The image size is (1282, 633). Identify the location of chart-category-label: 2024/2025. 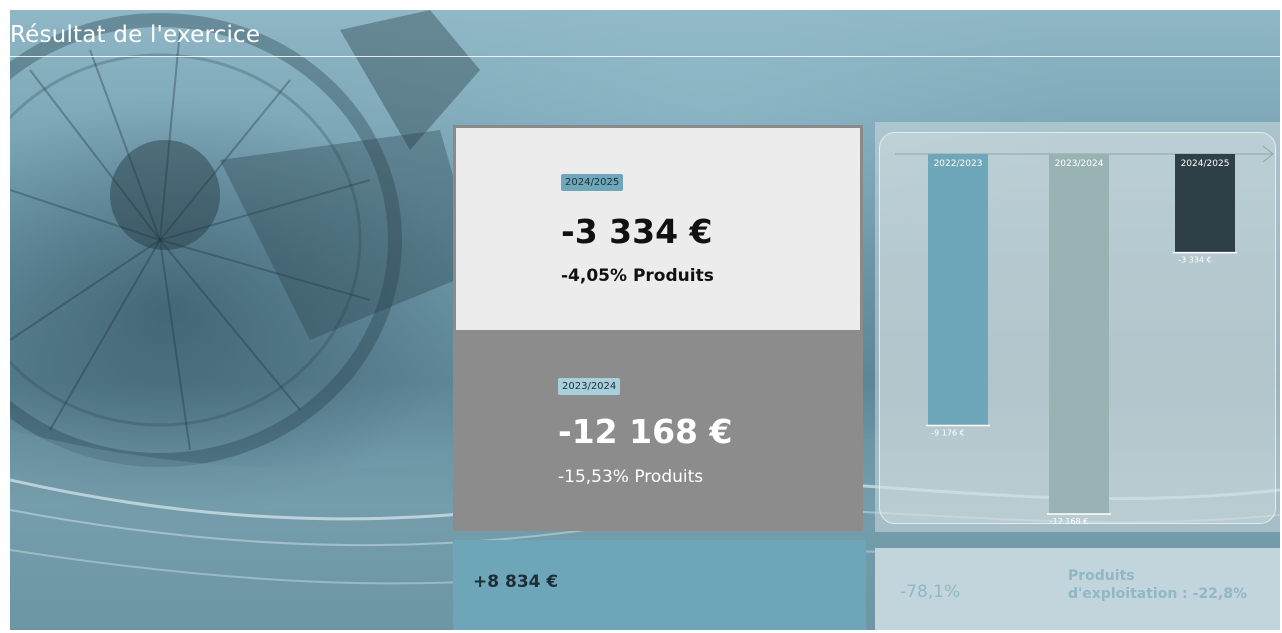
(1205, 164).